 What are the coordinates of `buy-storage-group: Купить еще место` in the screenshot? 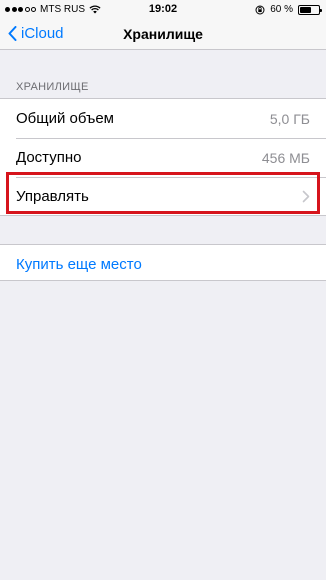 It's located at (163, 262).